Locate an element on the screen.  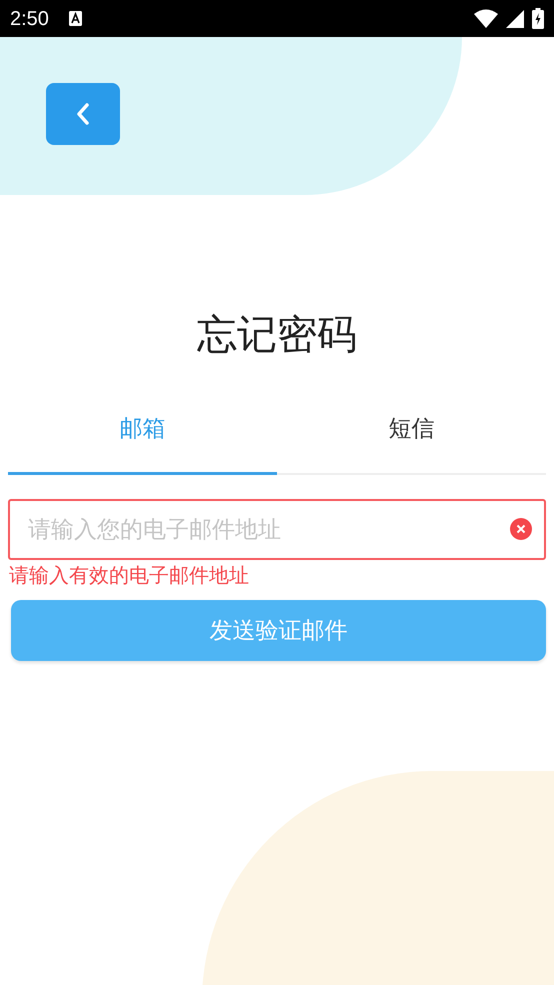
status-time: 2:50 is located at coordinates (29, 19).